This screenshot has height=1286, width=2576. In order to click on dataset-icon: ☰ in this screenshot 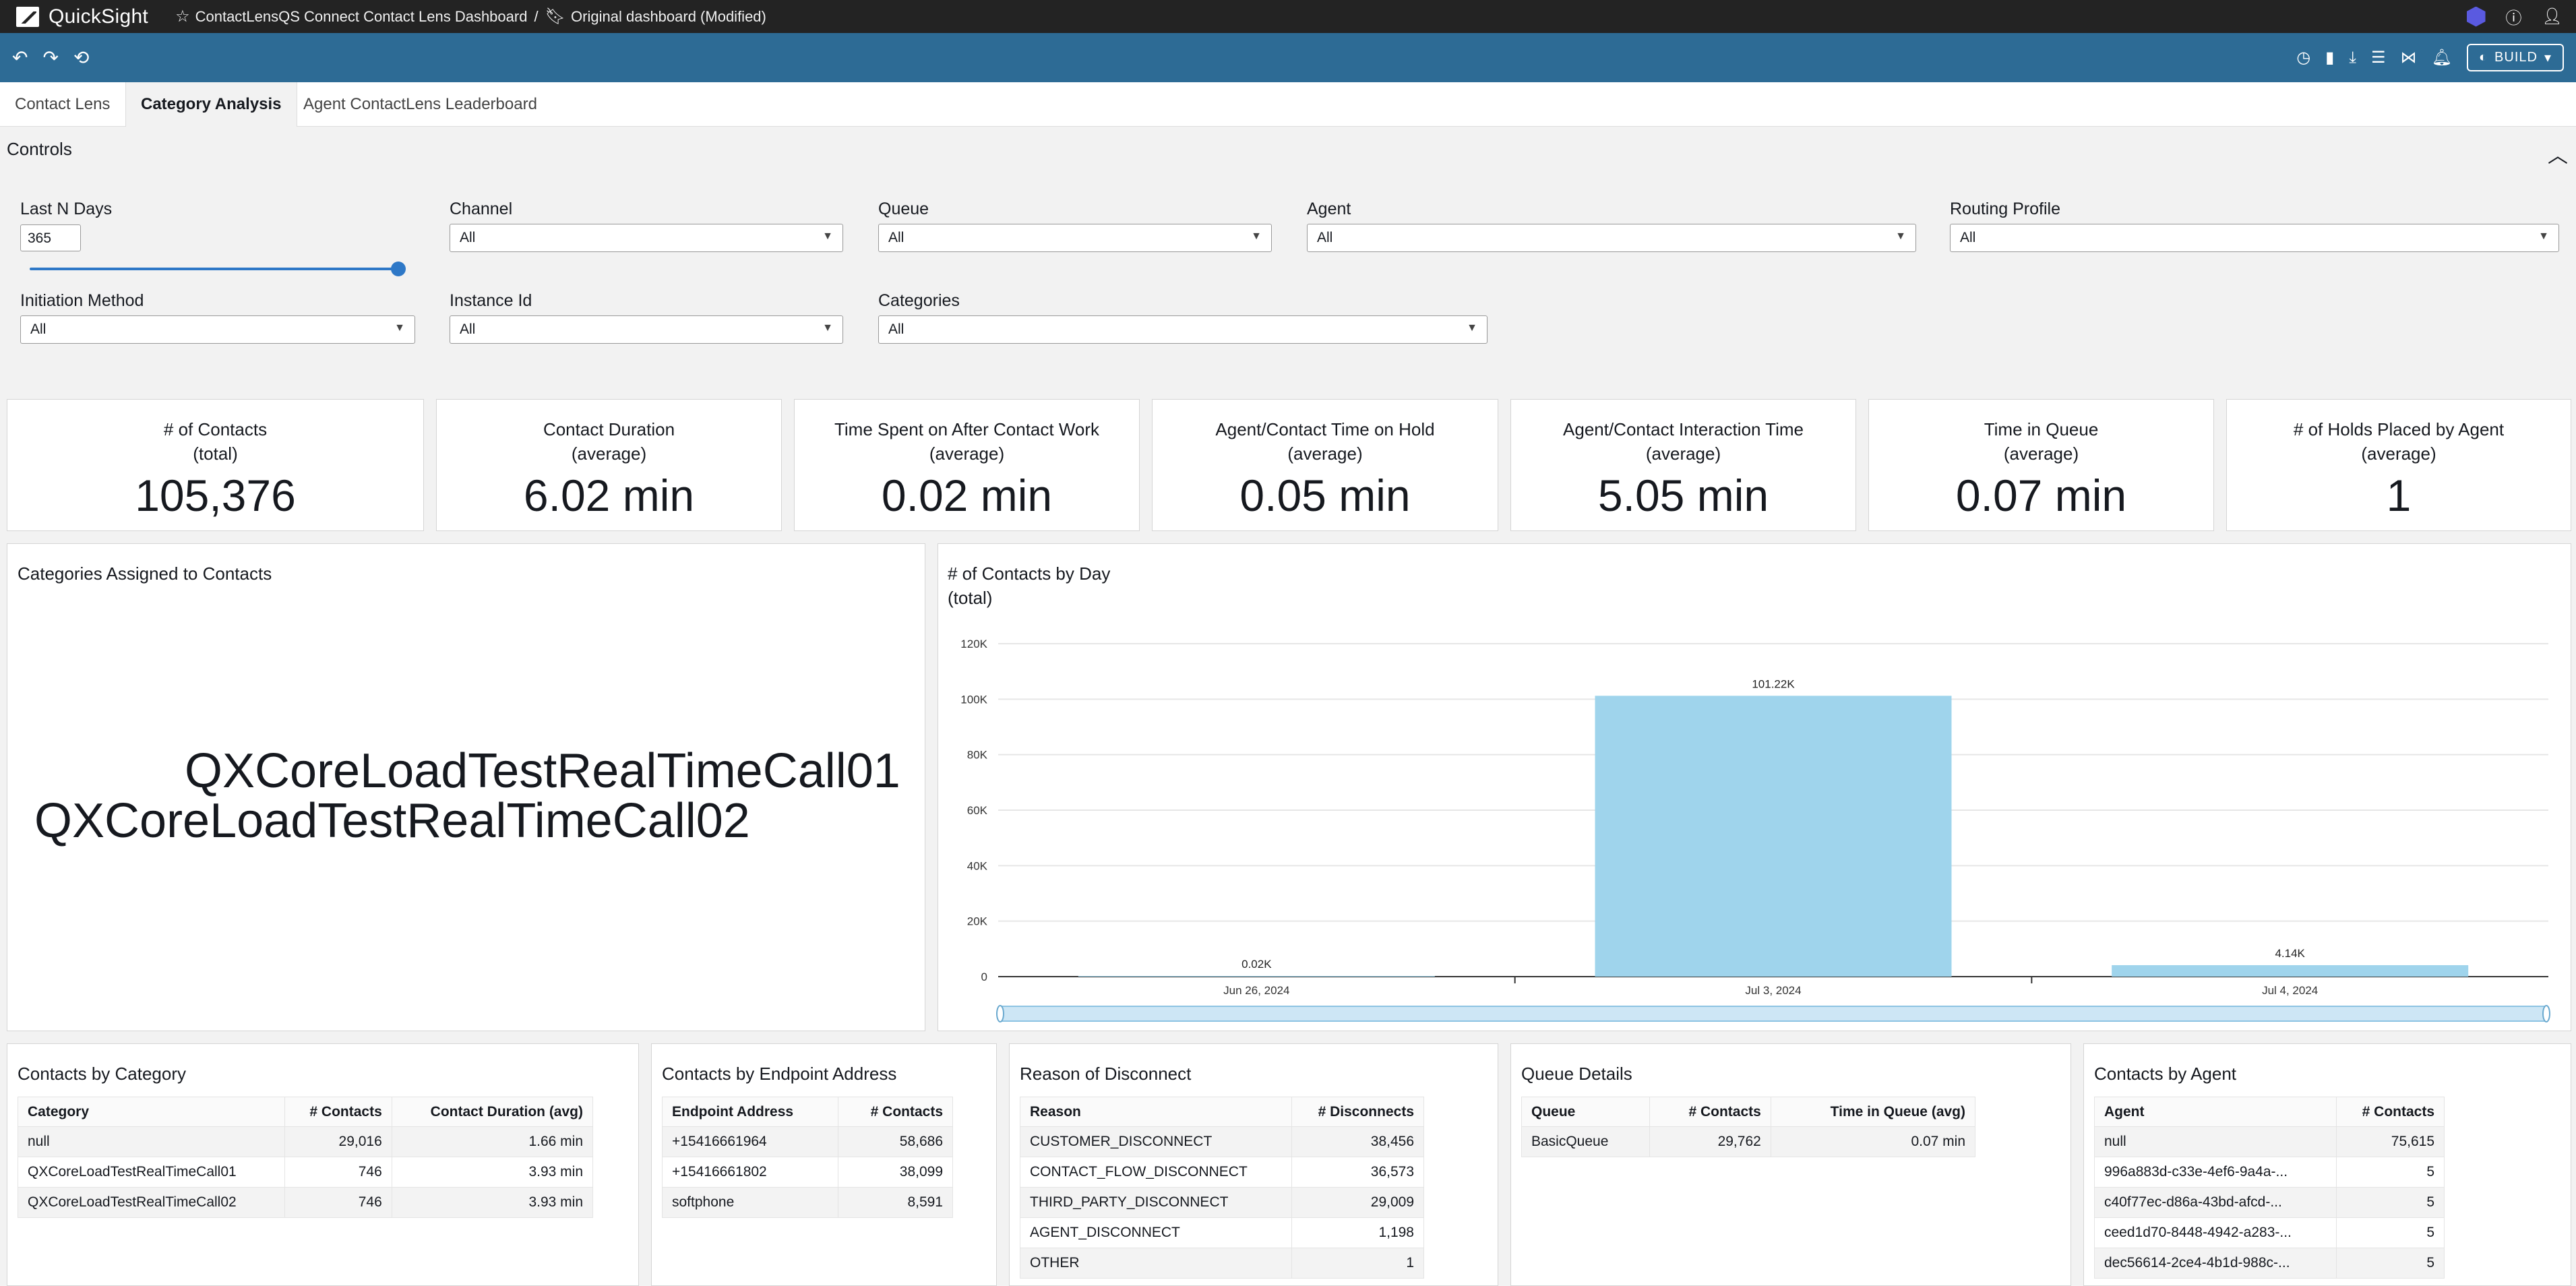, I will do `click(2379, 58)`.